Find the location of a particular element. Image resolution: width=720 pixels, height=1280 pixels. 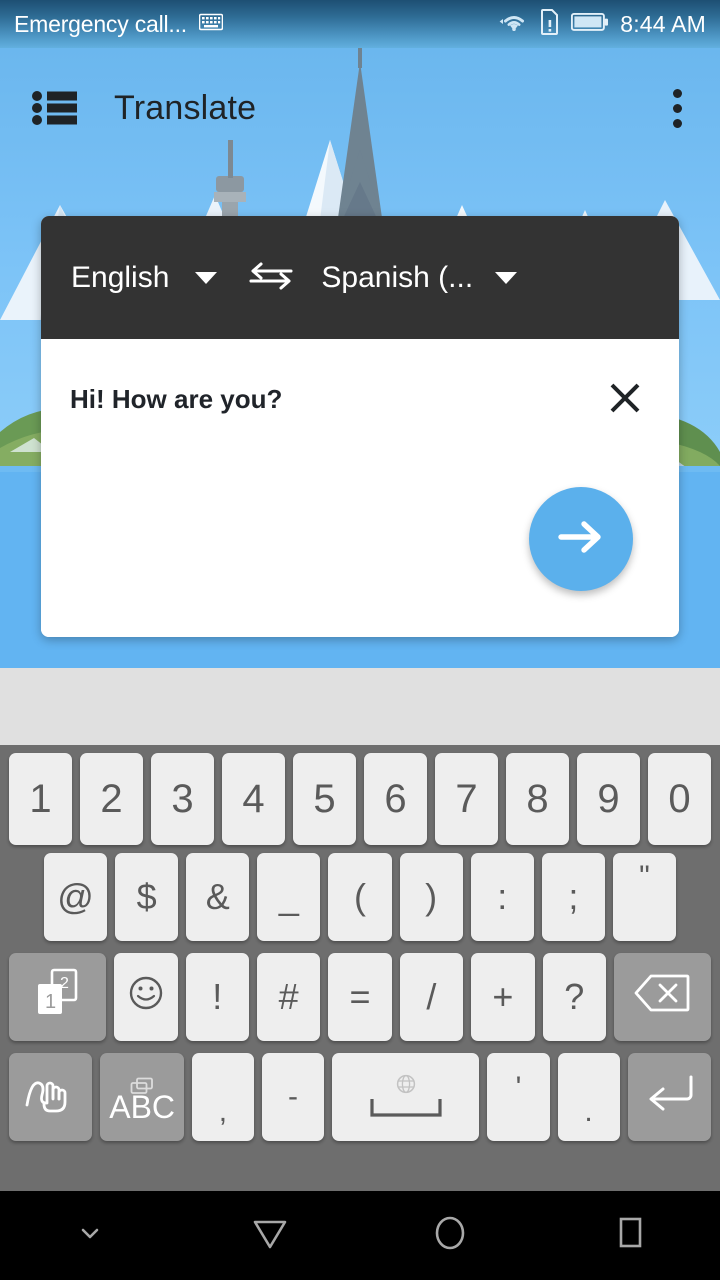

key-hyphen: - is located at coordinates (292, 1097).